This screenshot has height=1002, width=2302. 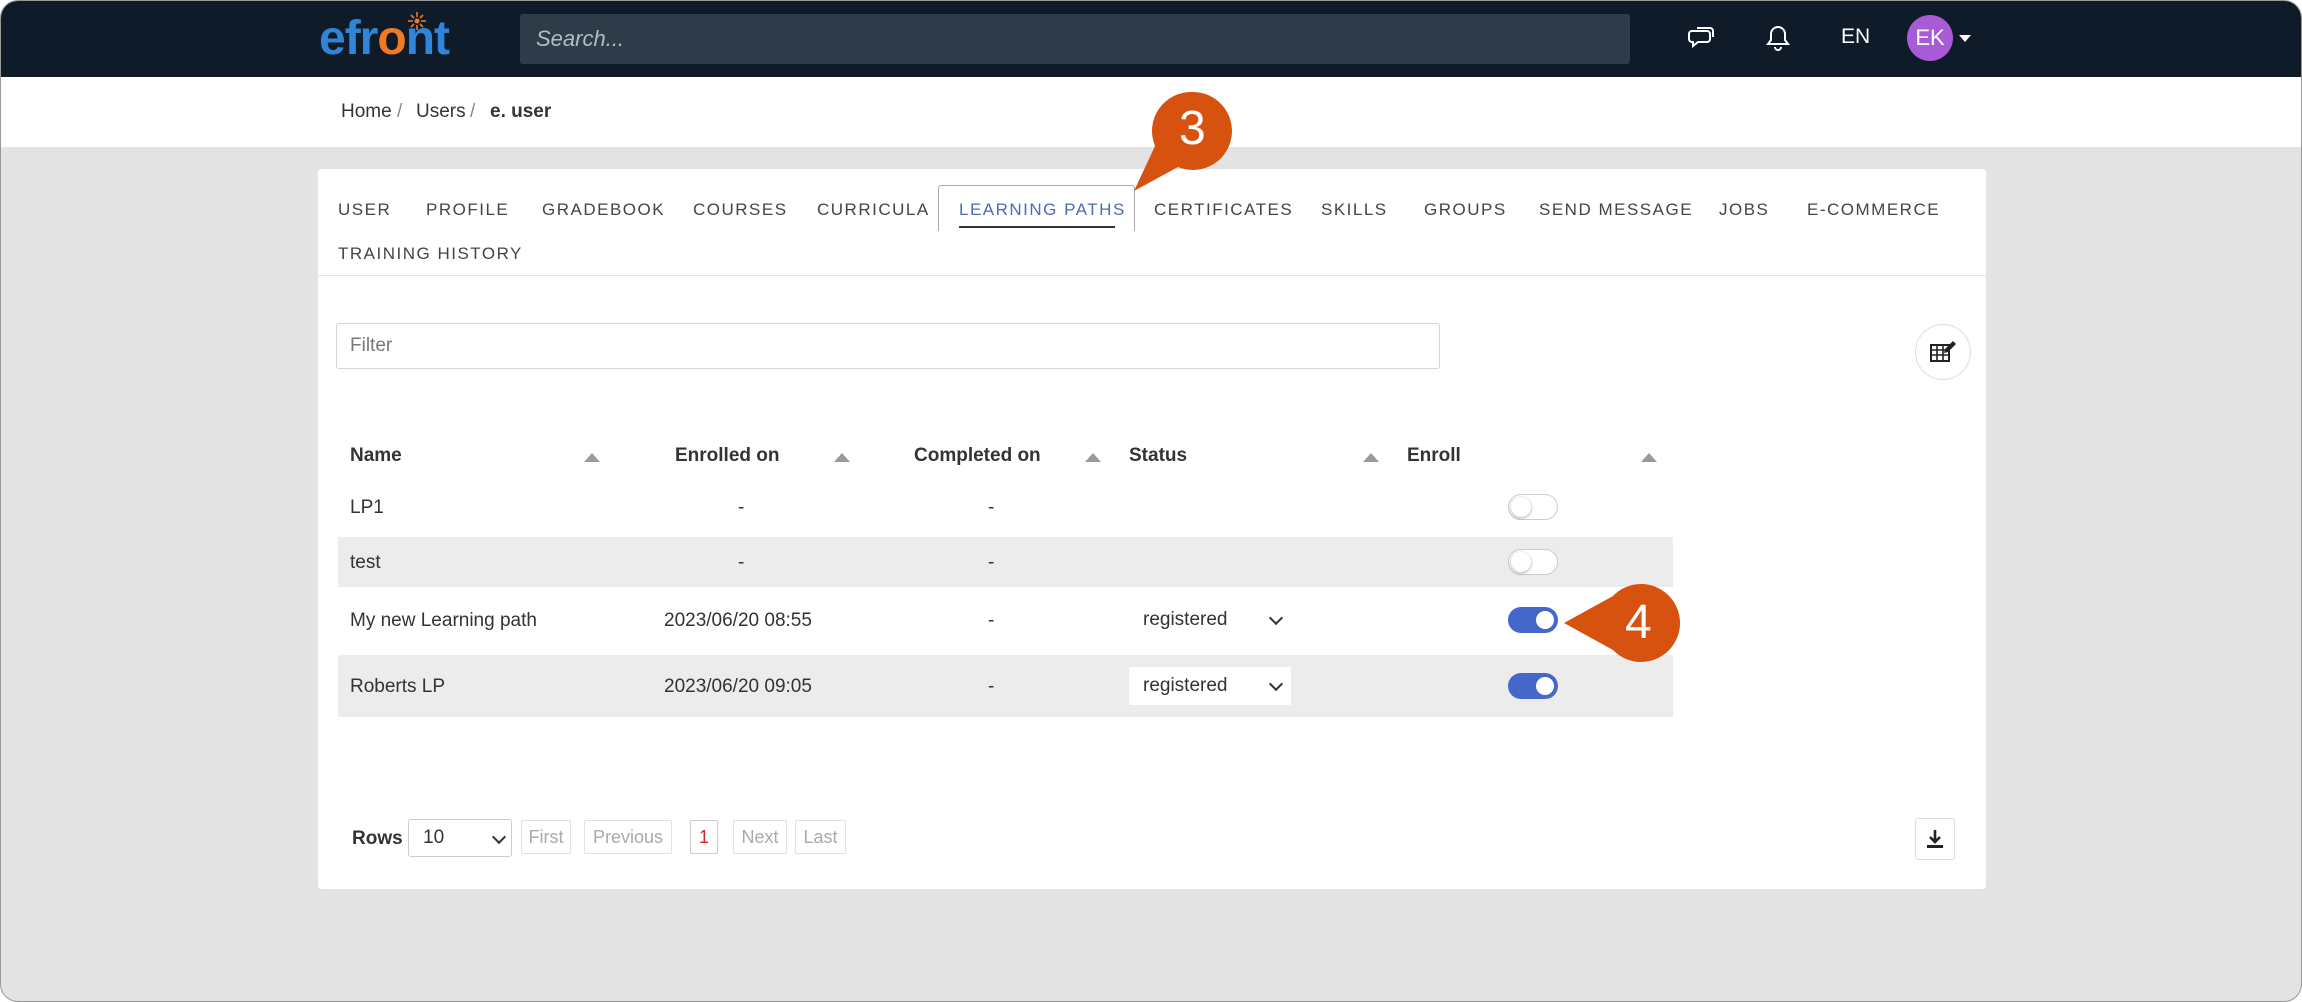 I want to click on efront-logo: efront, so click(x=384, y=38).